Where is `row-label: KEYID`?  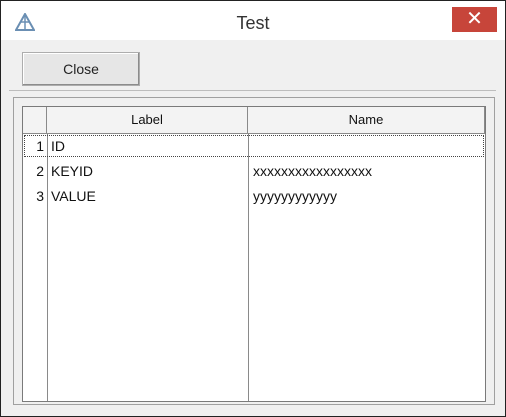 row-label: KEYID is located at coordinates (148, 171).